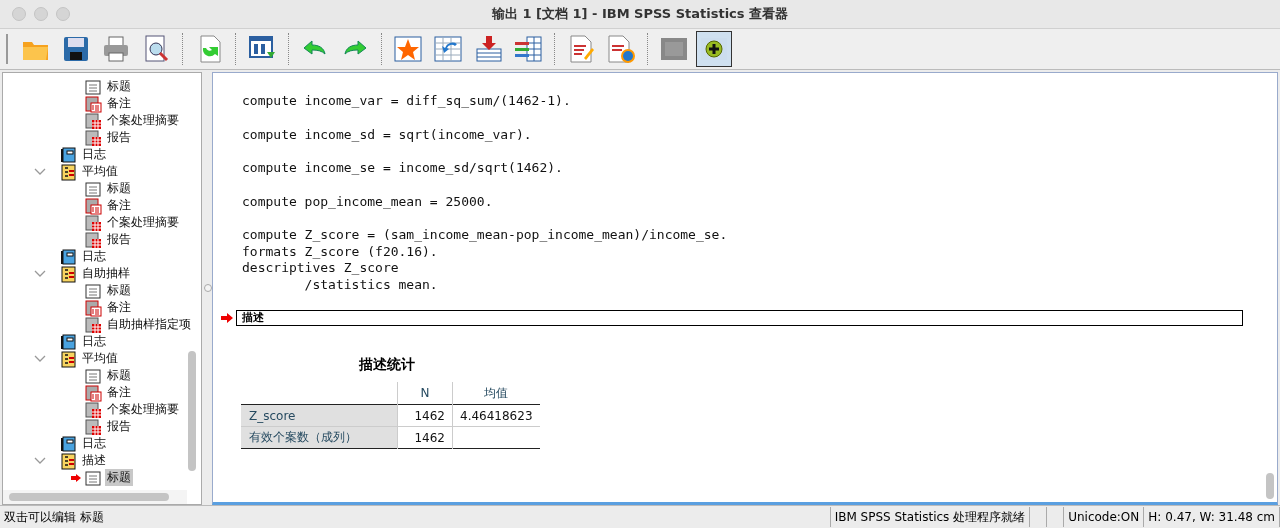 This screenshot has width=1280, height=528. I want to click on syntax-line: descriptives Z_score, so click(321, 268).